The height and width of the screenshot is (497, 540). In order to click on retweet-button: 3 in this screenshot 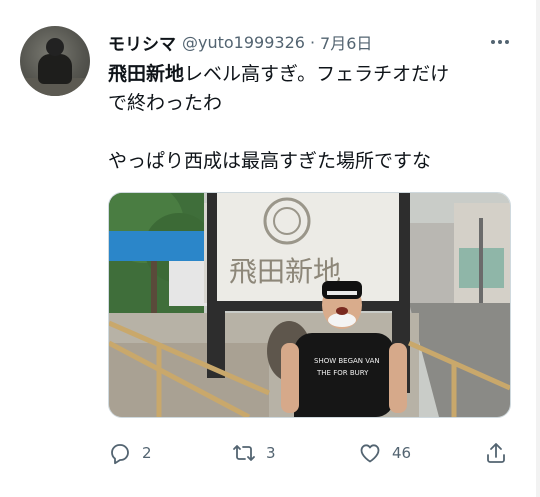, I will do `click(254, 453)`.